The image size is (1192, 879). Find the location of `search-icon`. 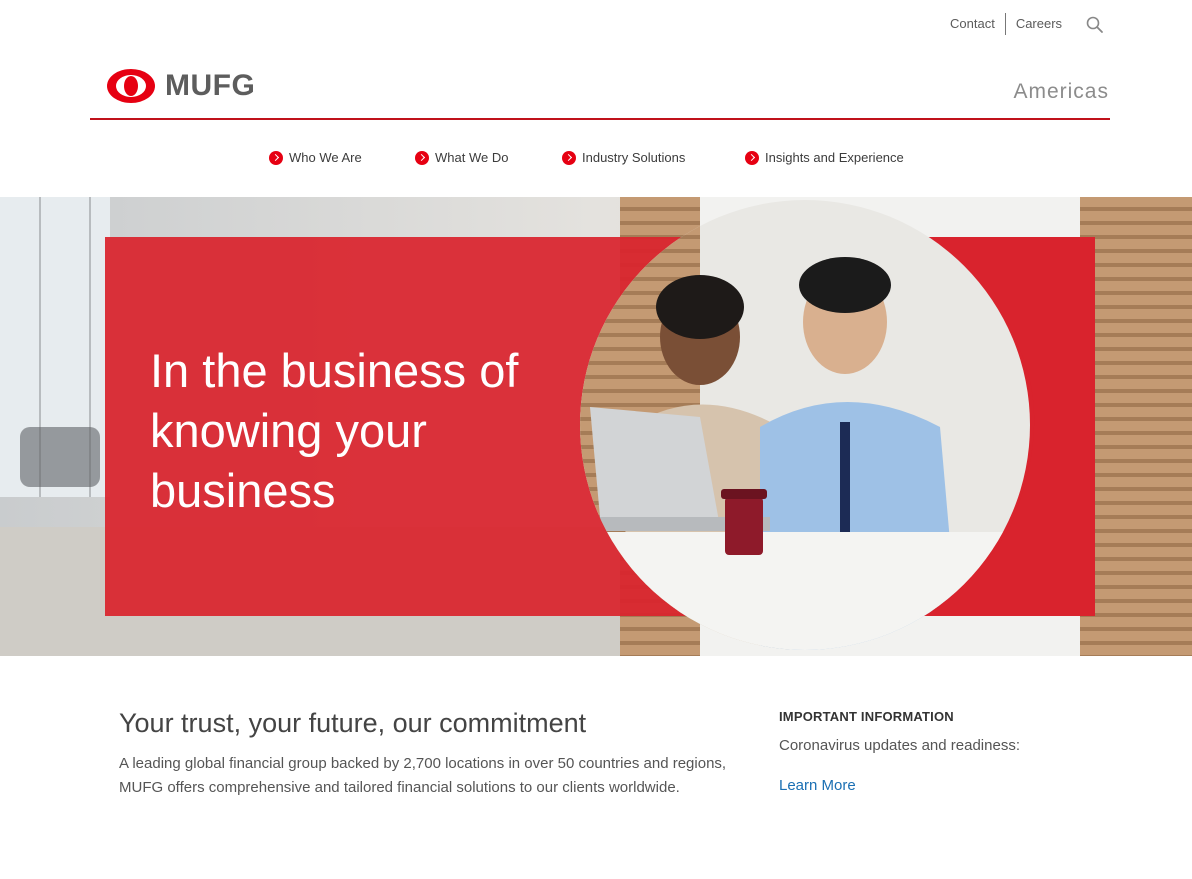

search-icon is located at coordinates (1095, 25).